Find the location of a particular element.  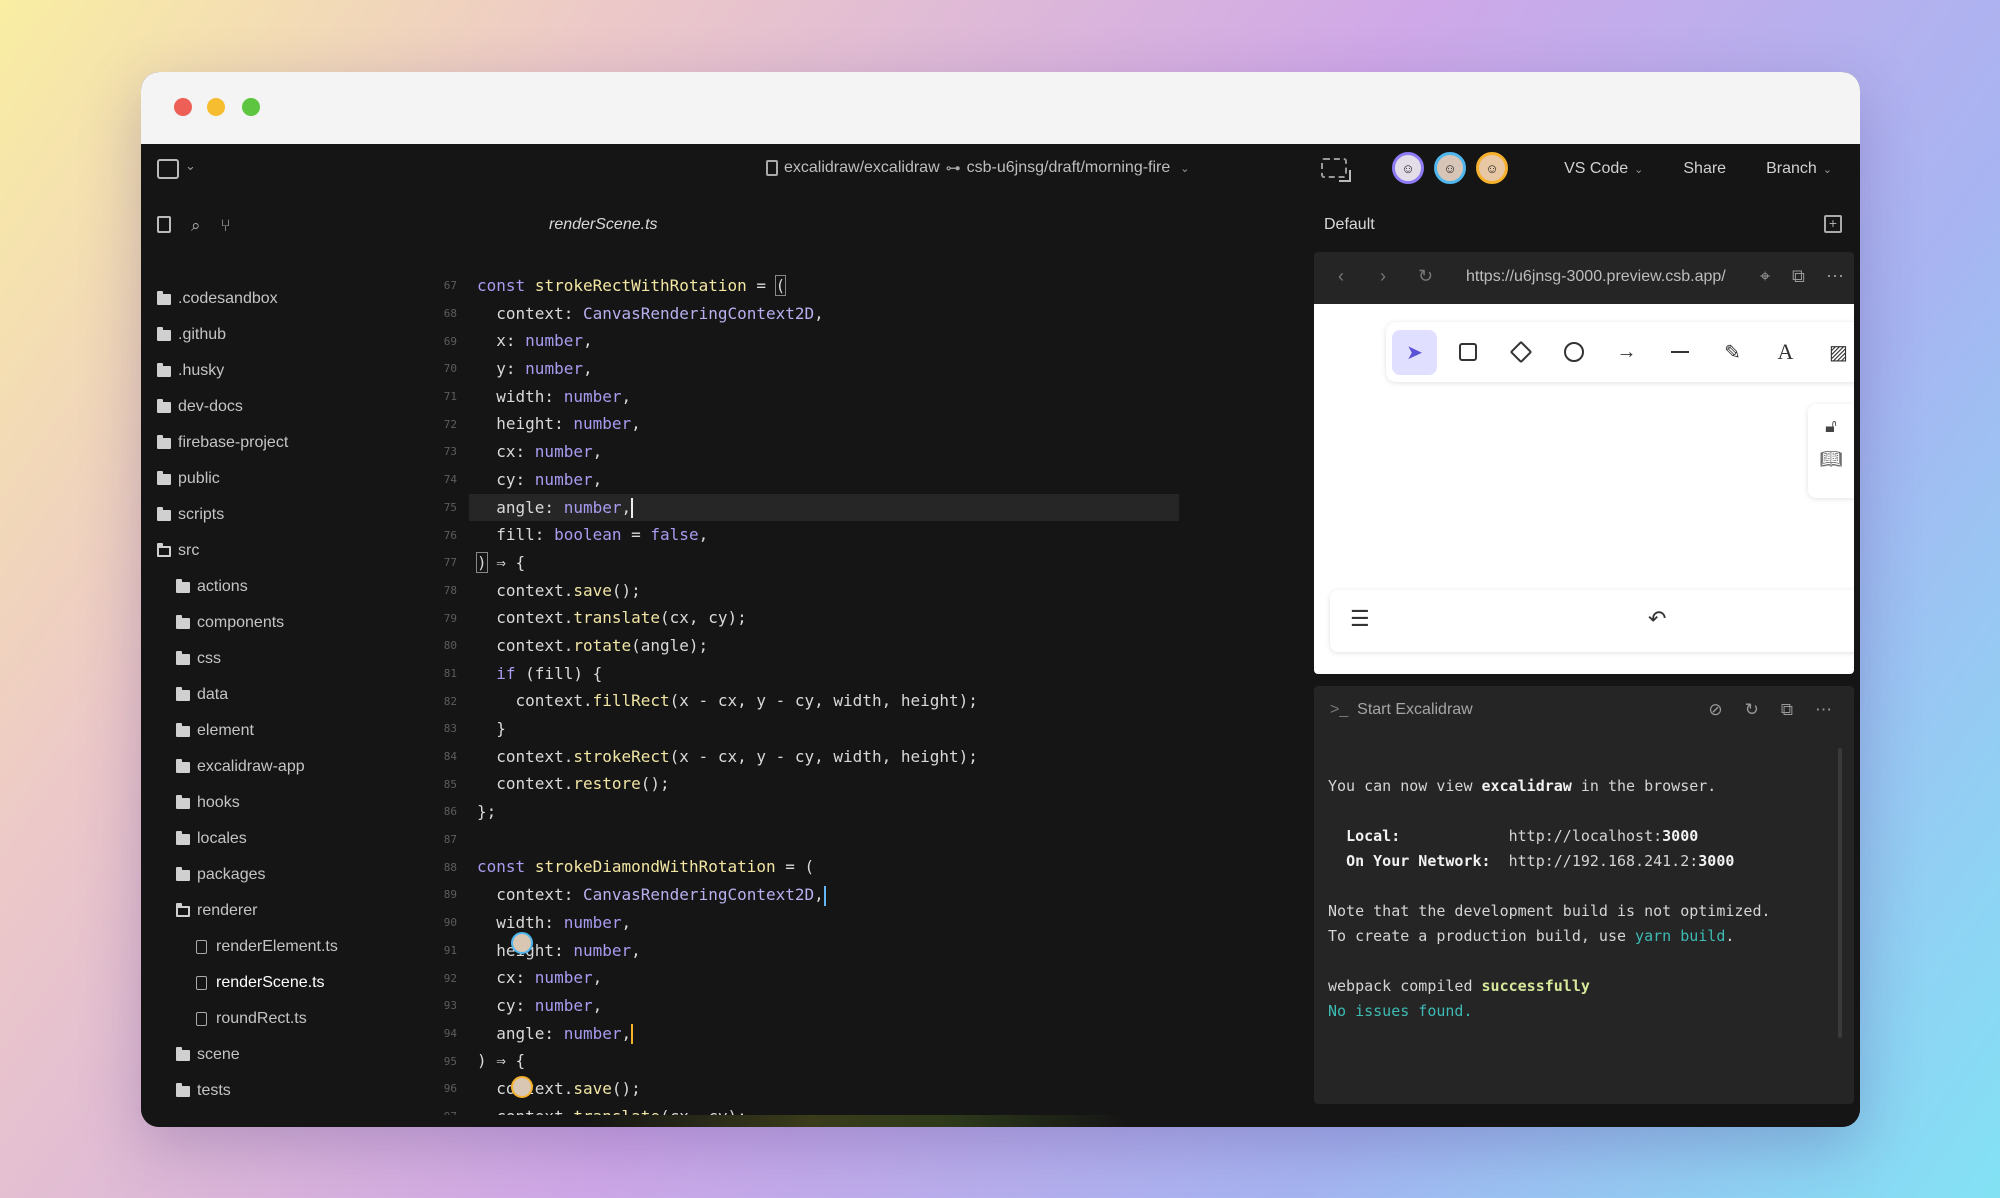

folder-item: packages is located at coordinates (275, 875).